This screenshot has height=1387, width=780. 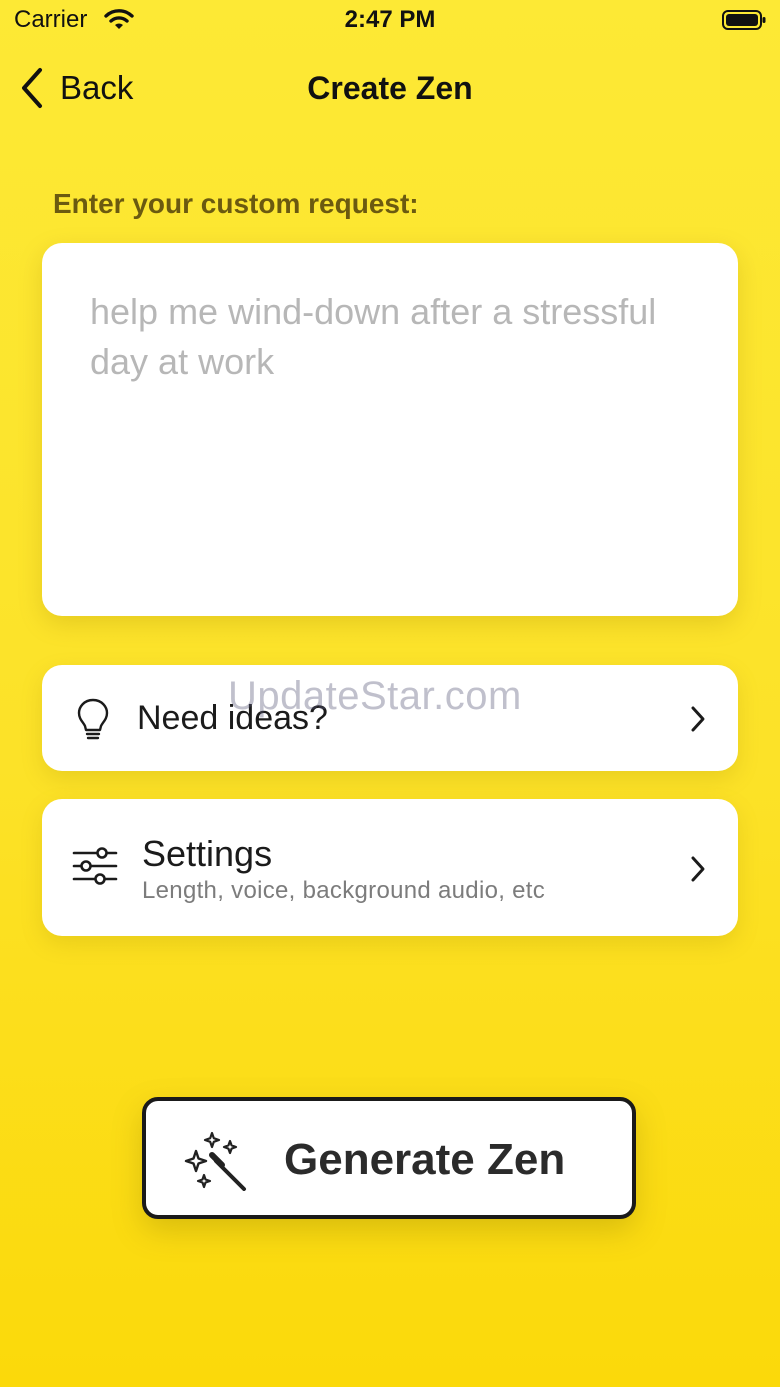 I want to click on status-time: 2:47 PM, so click(x=390, y=19).